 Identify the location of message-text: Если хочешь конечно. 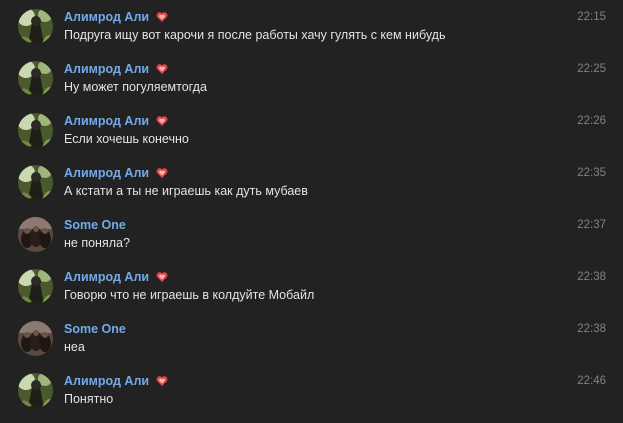
(126, 139).